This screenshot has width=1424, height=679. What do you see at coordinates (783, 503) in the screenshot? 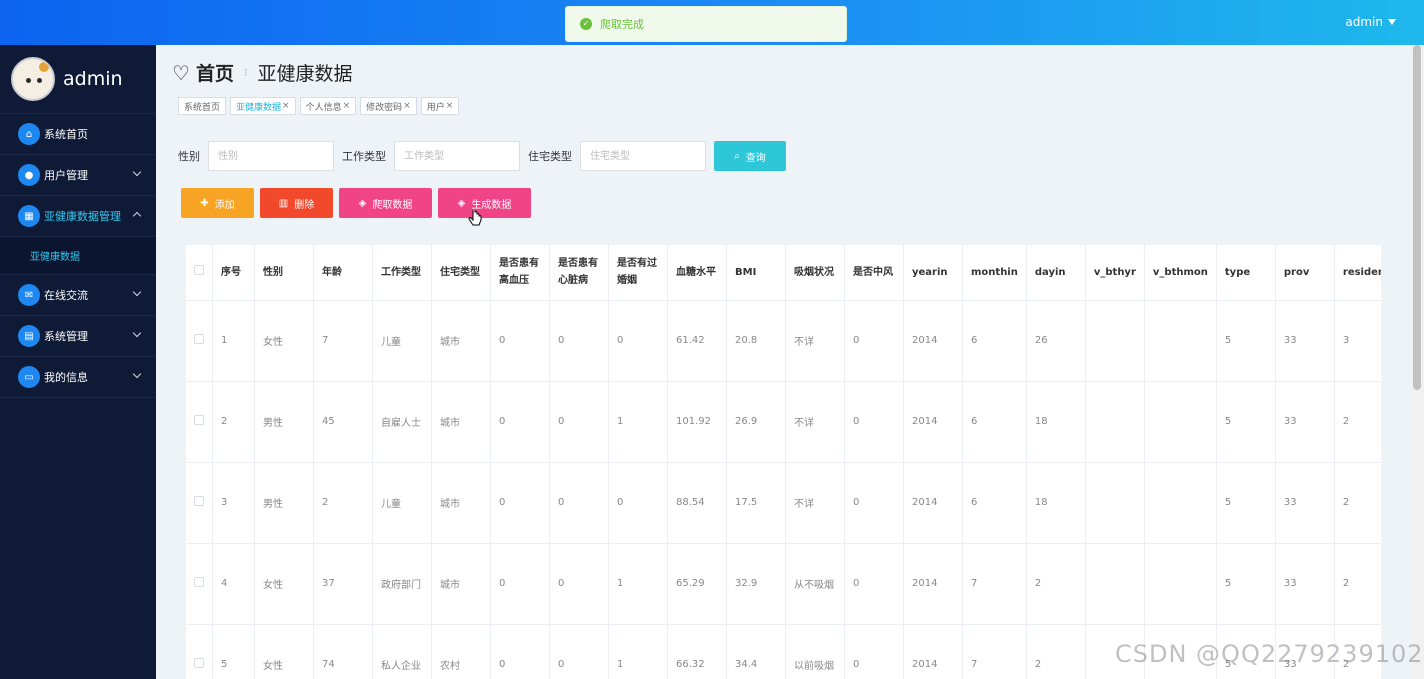
I see `table-row: 3 男性 2 儿童 城市 0 0 0 88.54 17.5 不详 0 2014 6 18 5 33 2` at bounding box center [783, 503].